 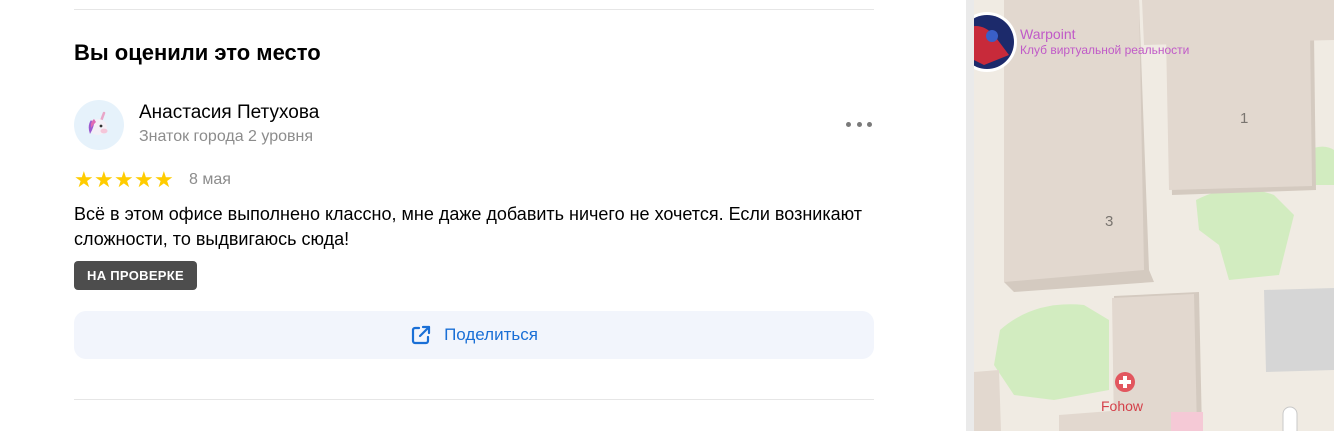 What do you see at coordinates (1105, 50) in the screenshot?
I see `map-place-category: Клуб виртуальной реальности` at bounding box center [1105, 50].